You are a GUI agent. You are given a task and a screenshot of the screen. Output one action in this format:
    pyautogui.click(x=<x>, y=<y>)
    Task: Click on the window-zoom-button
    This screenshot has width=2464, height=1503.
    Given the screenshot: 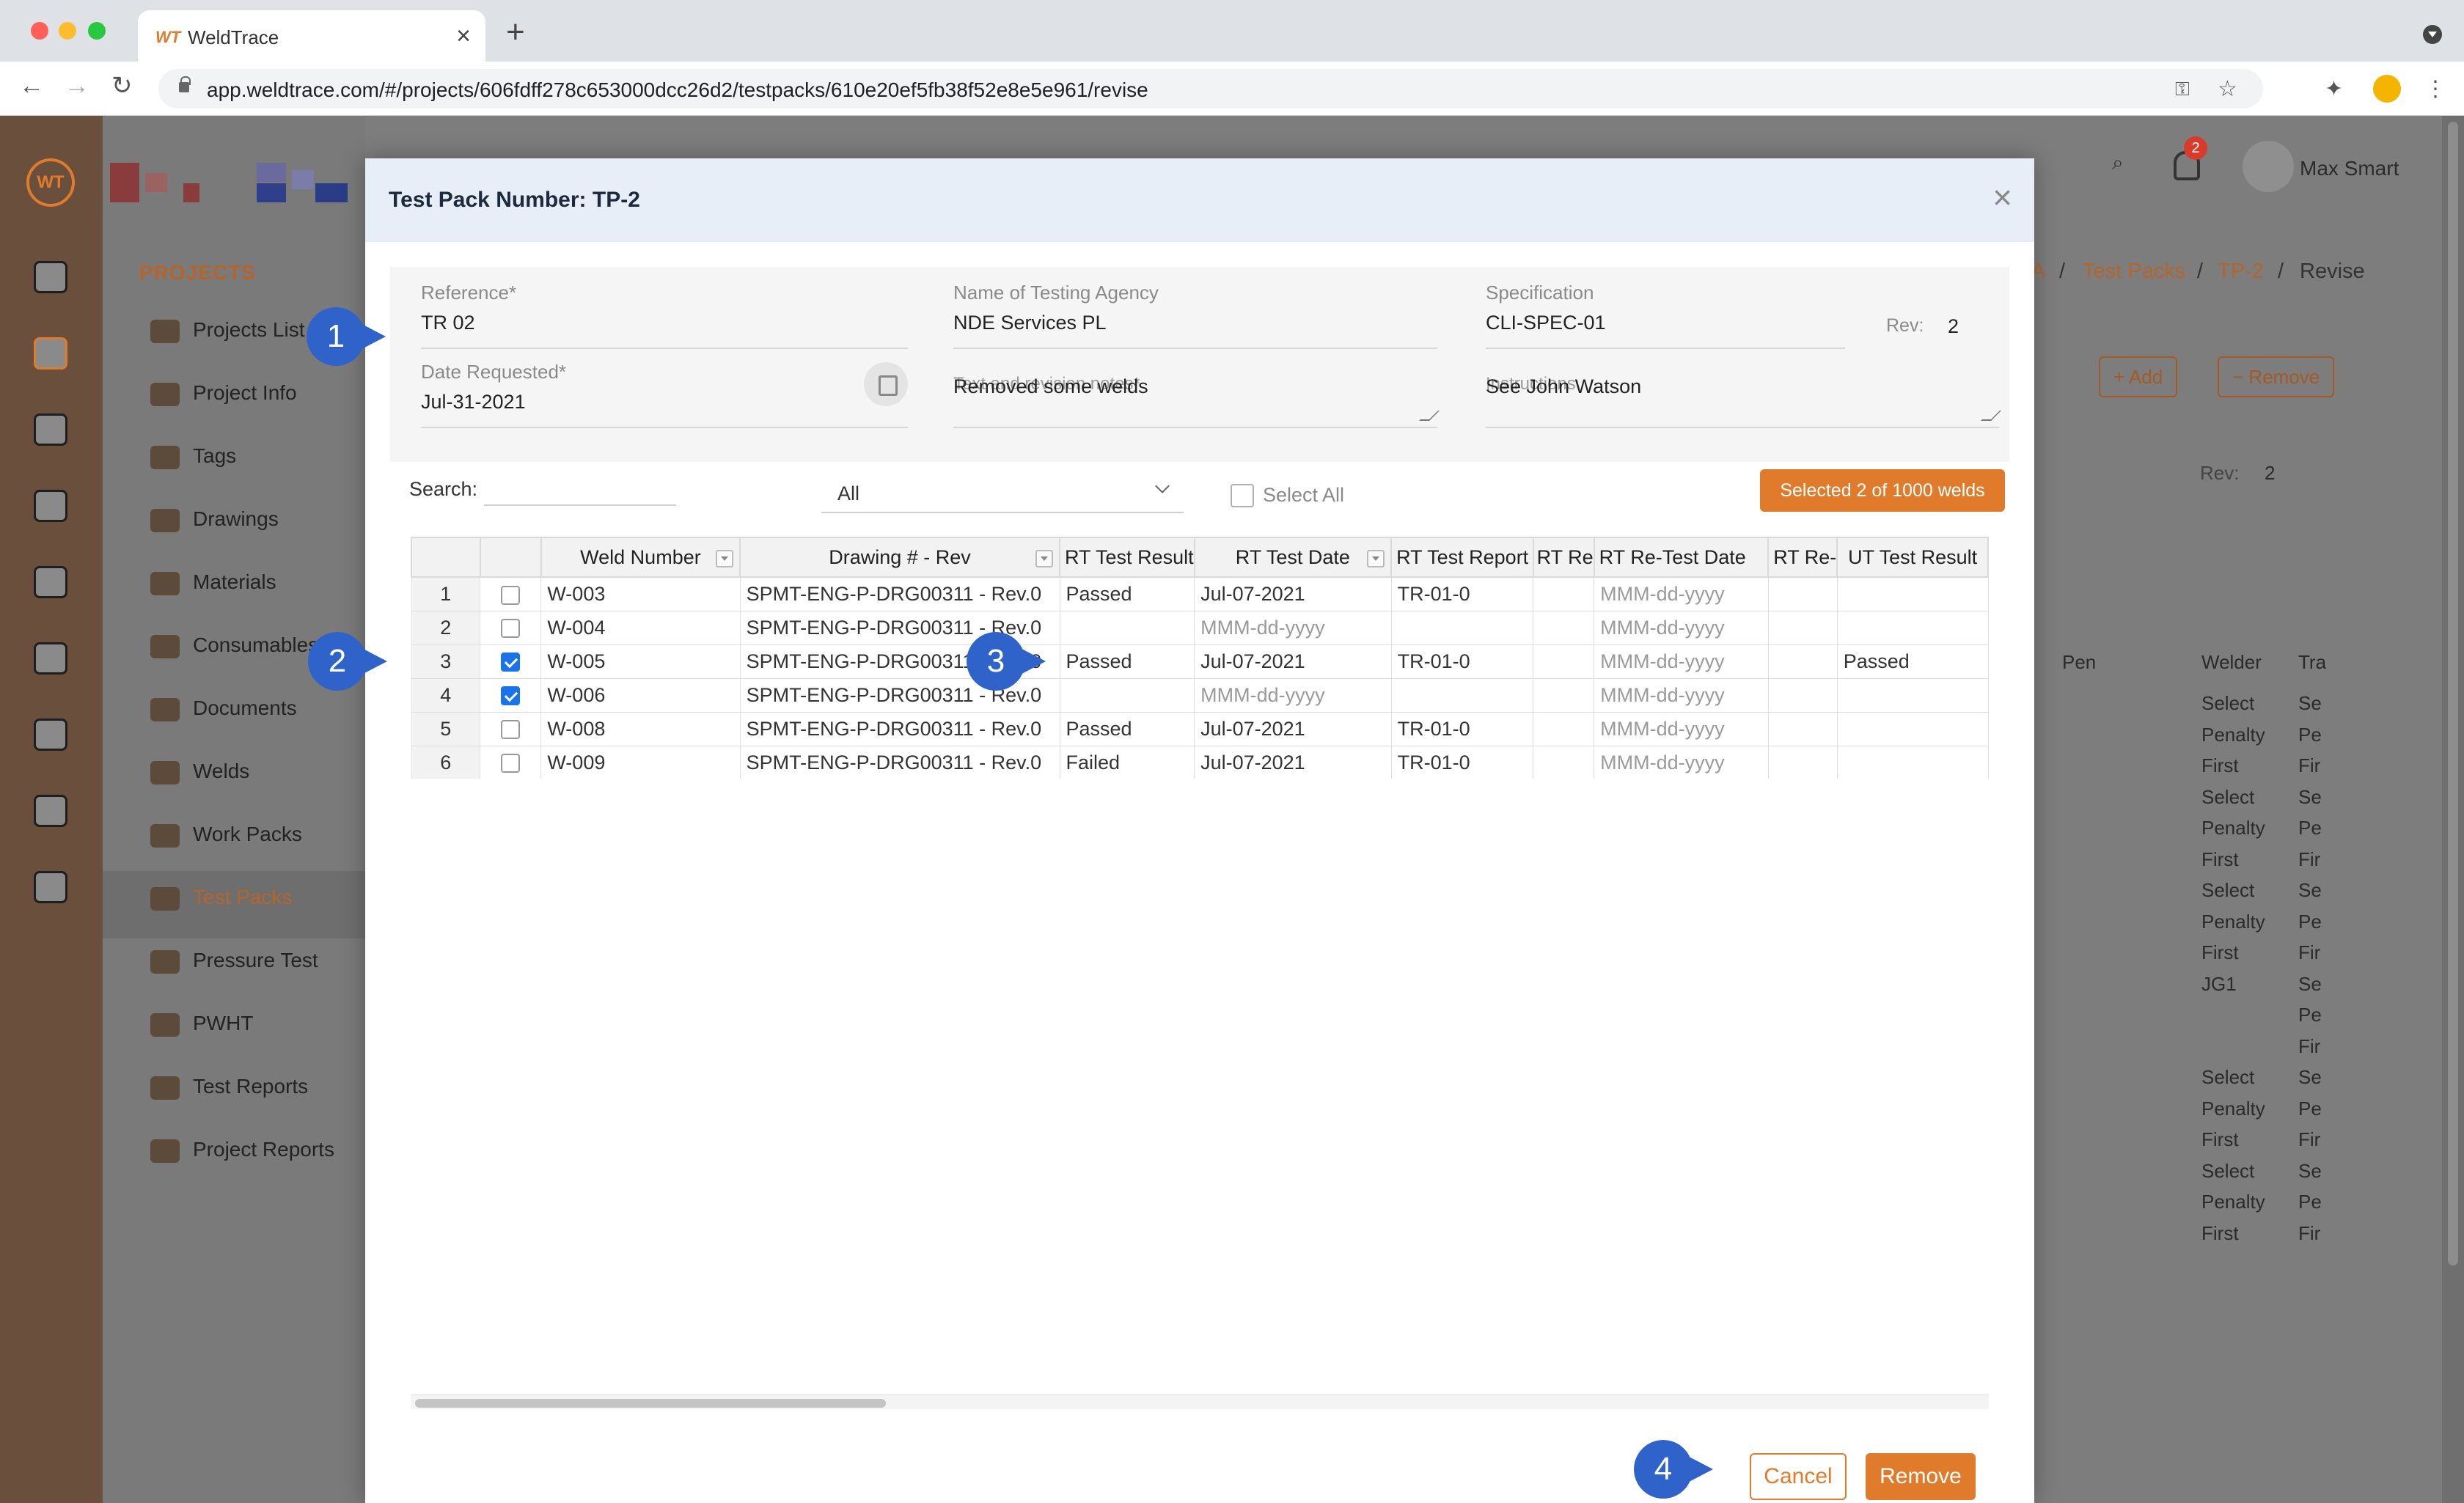 What is the action you would take?
    pyautogui.click(x=97, y=31)
    